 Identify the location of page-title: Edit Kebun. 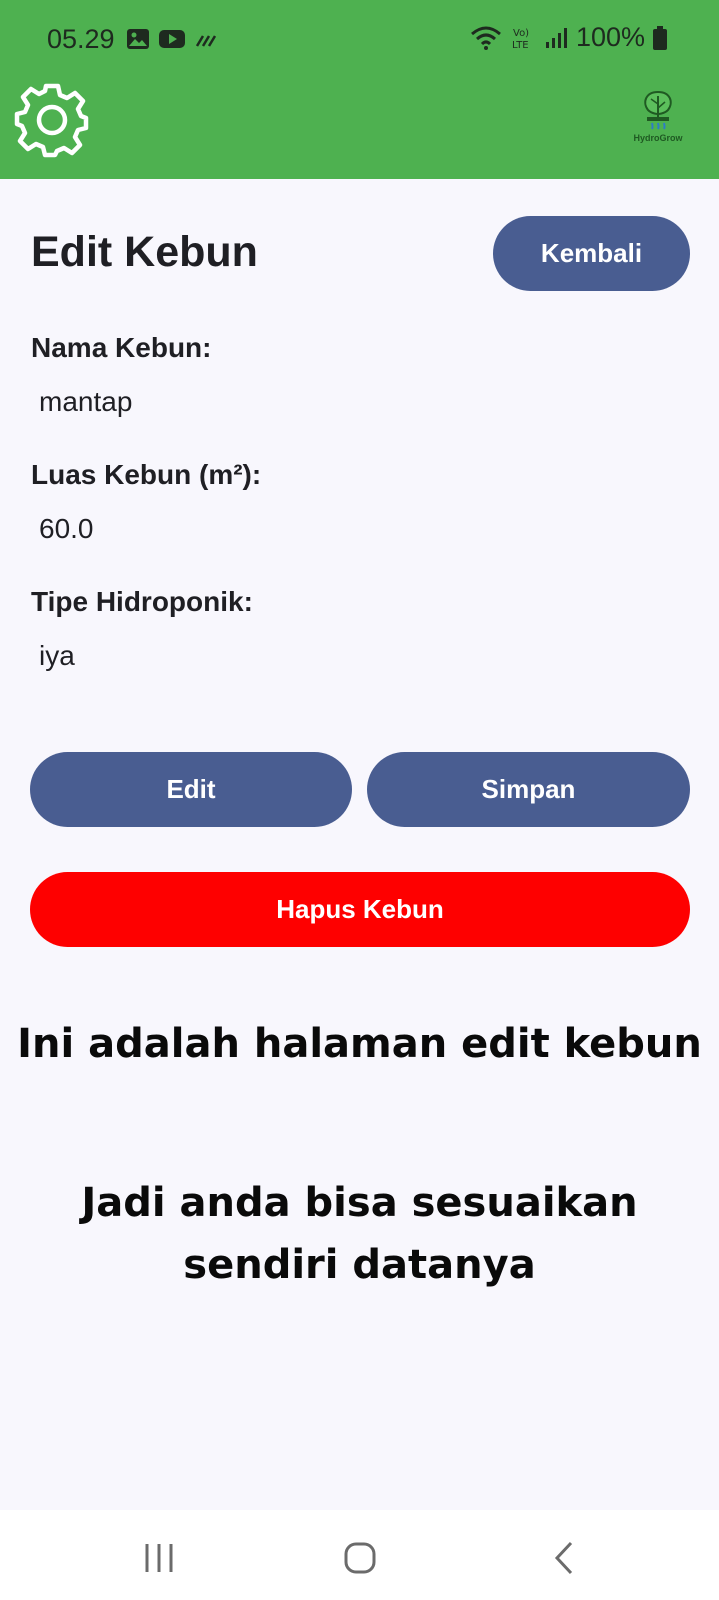
(144, 252).